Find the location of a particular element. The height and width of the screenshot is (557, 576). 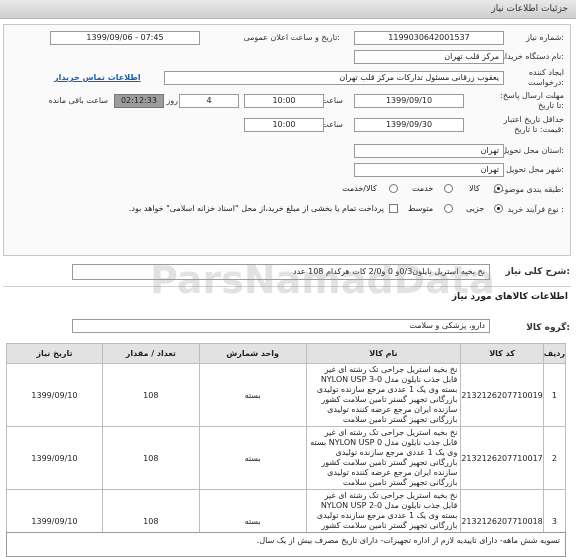

buyer-field: مرکز قلب تهران is located at coordinates (429, 57).